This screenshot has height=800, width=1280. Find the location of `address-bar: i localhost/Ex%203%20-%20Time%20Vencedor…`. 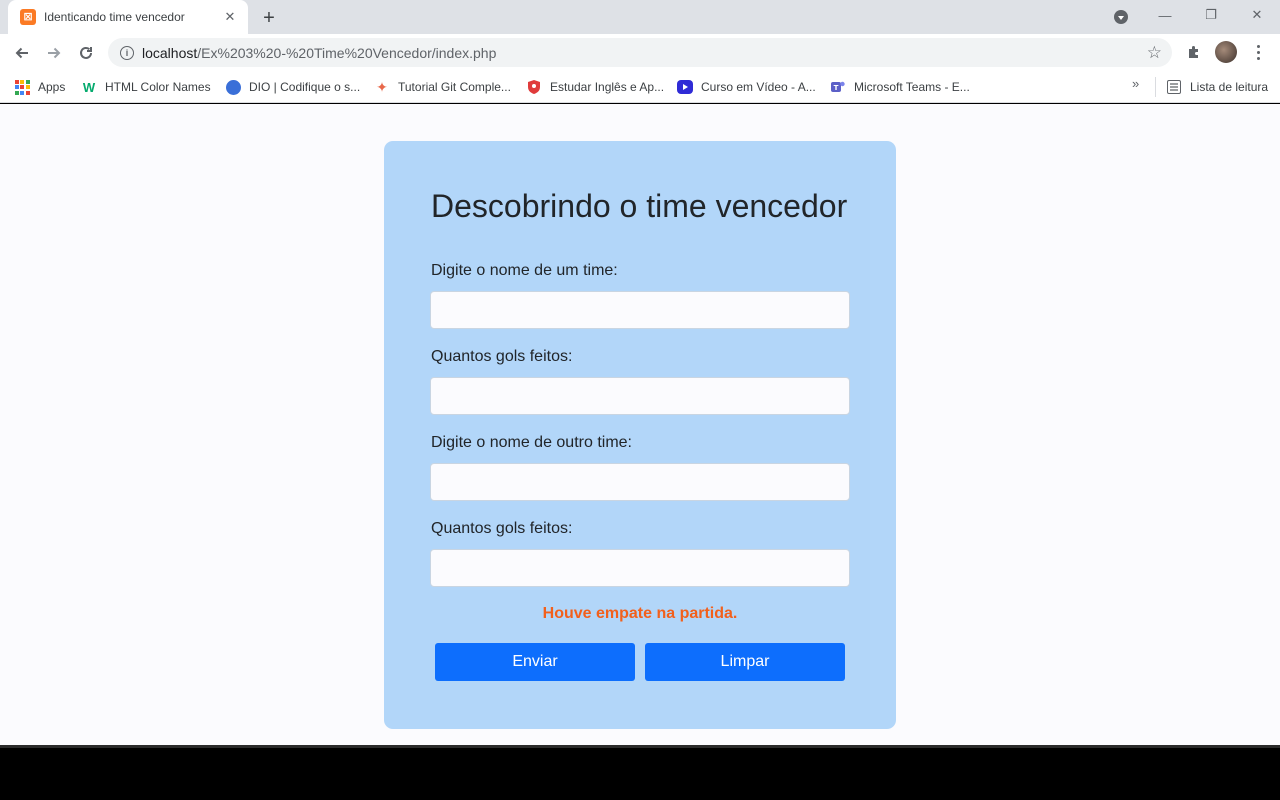

address-bar: i localhost/Ex%203%20-%20Time%20Vencedor… is located at coordinates (640, 52).